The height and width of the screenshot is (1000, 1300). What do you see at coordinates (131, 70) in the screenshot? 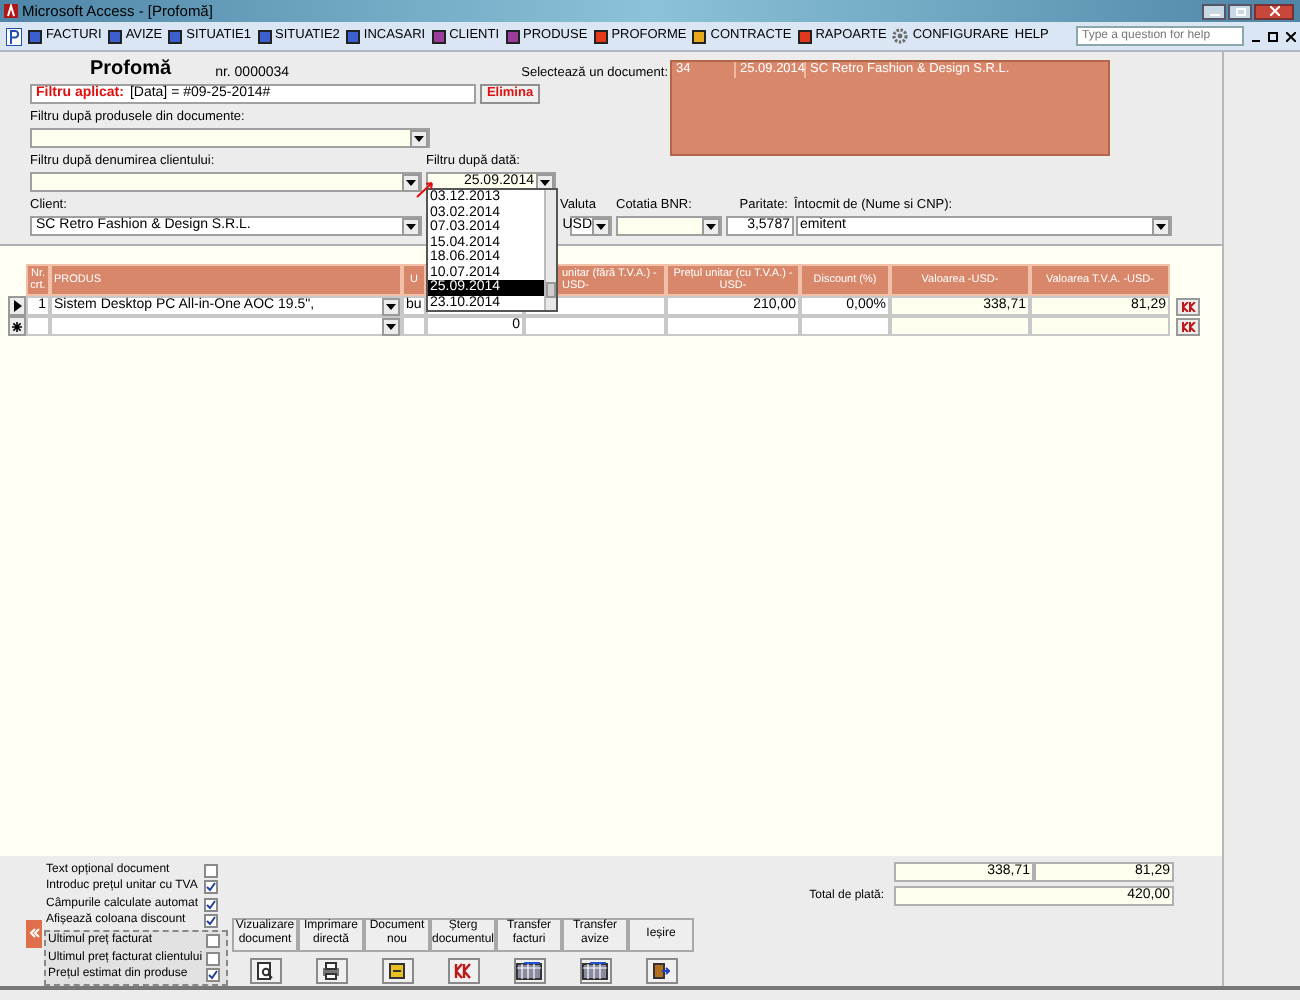
I see `form-title: Profomă` at bounding box center [131, 70].